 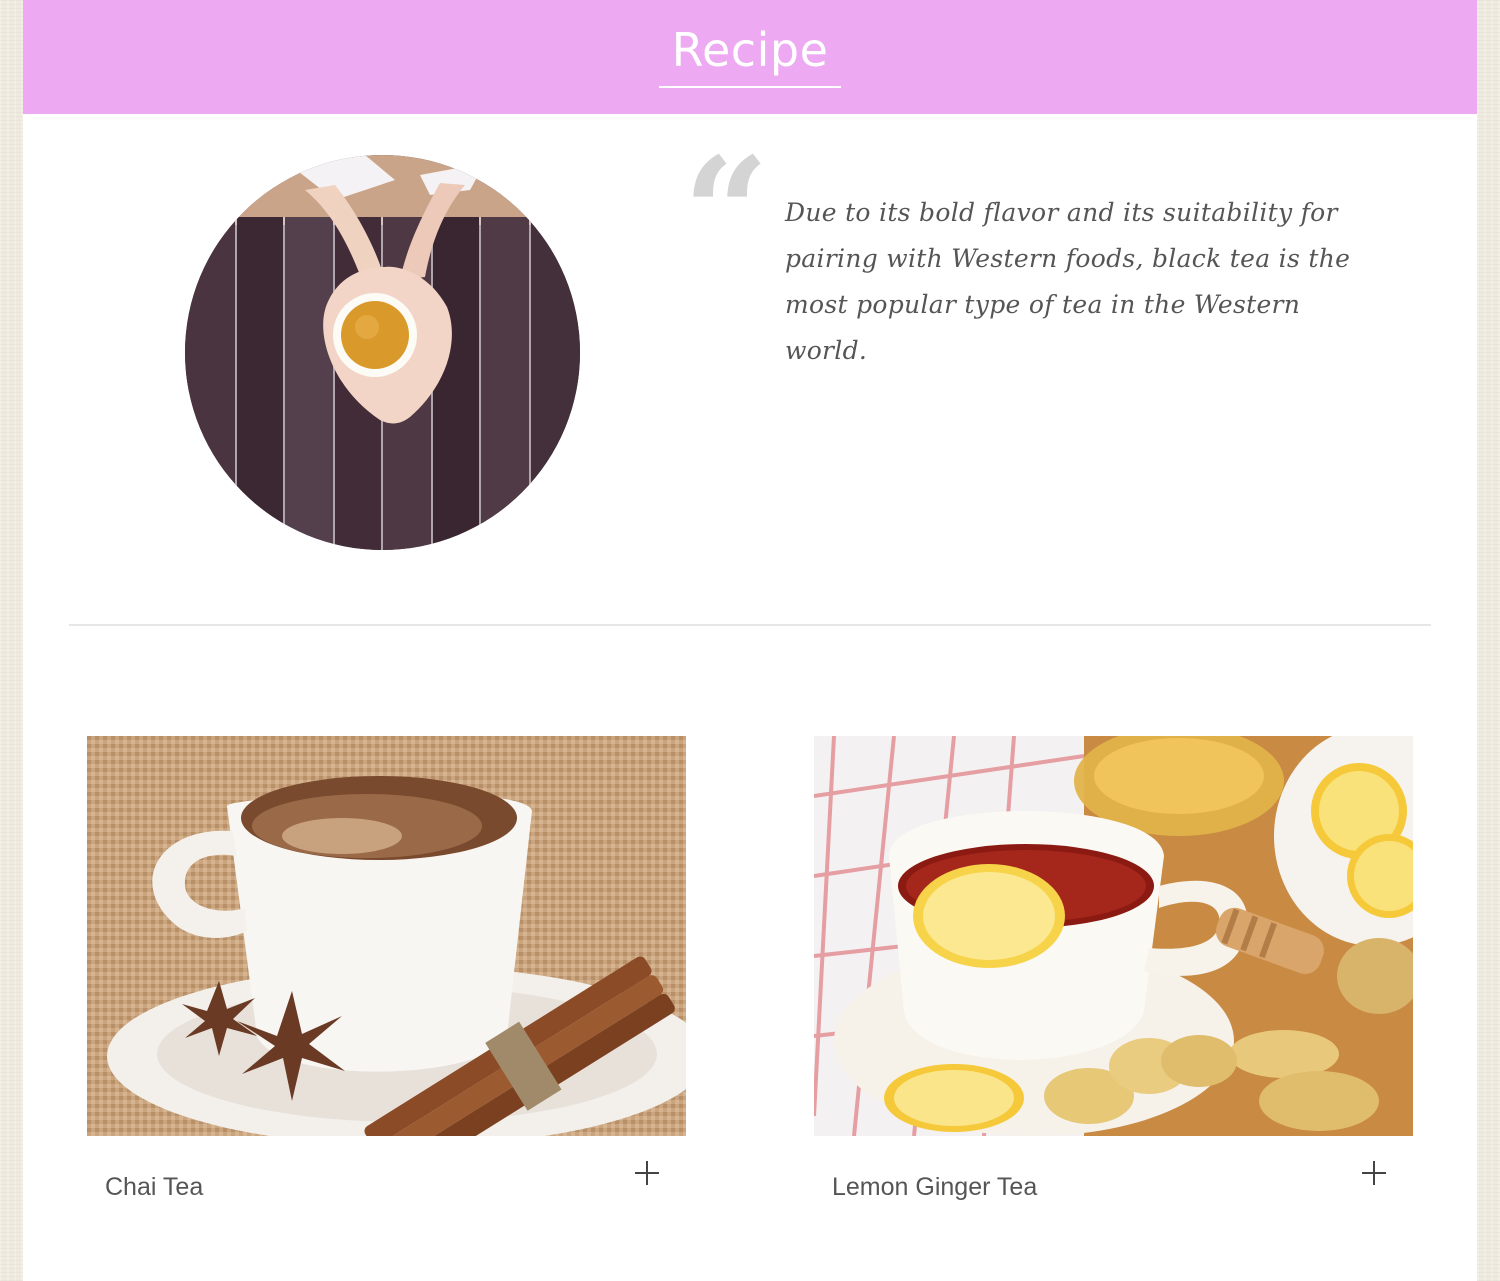 I want to click on quote-open-icon: “, so click(x=726, y=213).